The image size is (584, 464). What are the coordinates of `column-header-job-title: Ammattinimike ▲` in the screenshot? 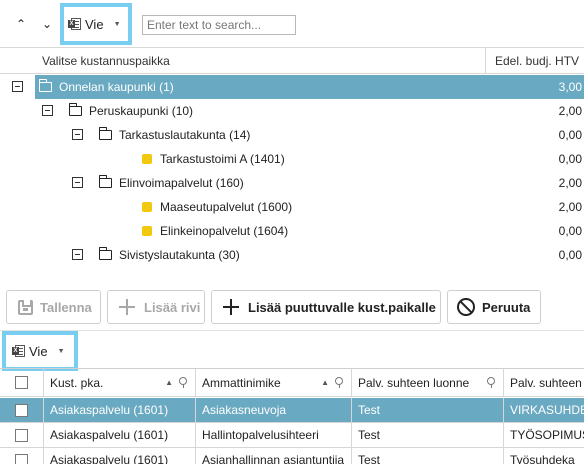 It's located at (274, 382).